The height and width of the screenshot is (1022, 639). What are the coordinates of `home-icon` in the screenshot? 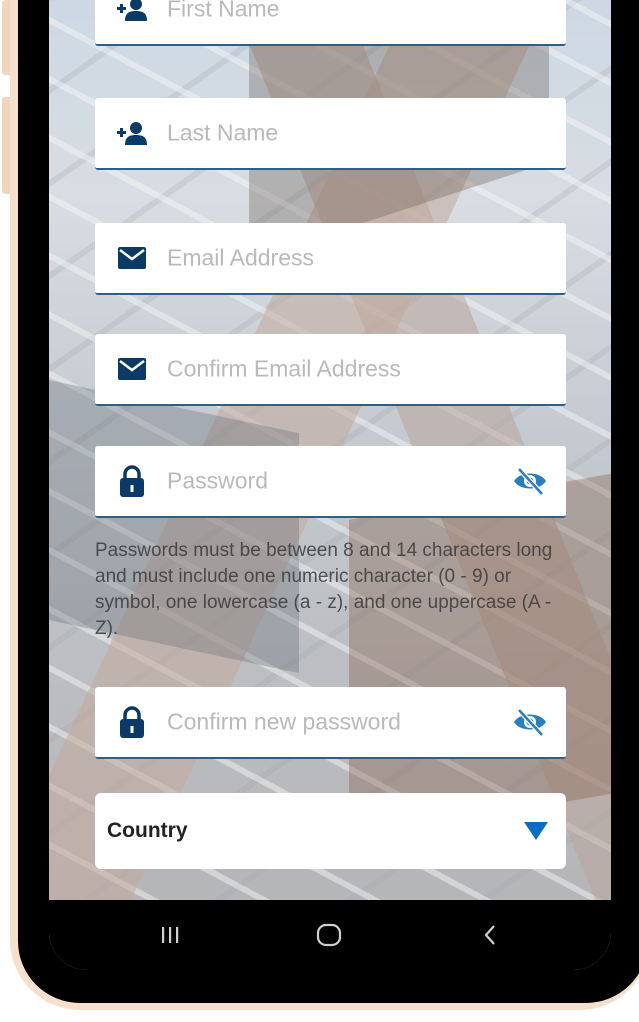 It's located at (329, 935).